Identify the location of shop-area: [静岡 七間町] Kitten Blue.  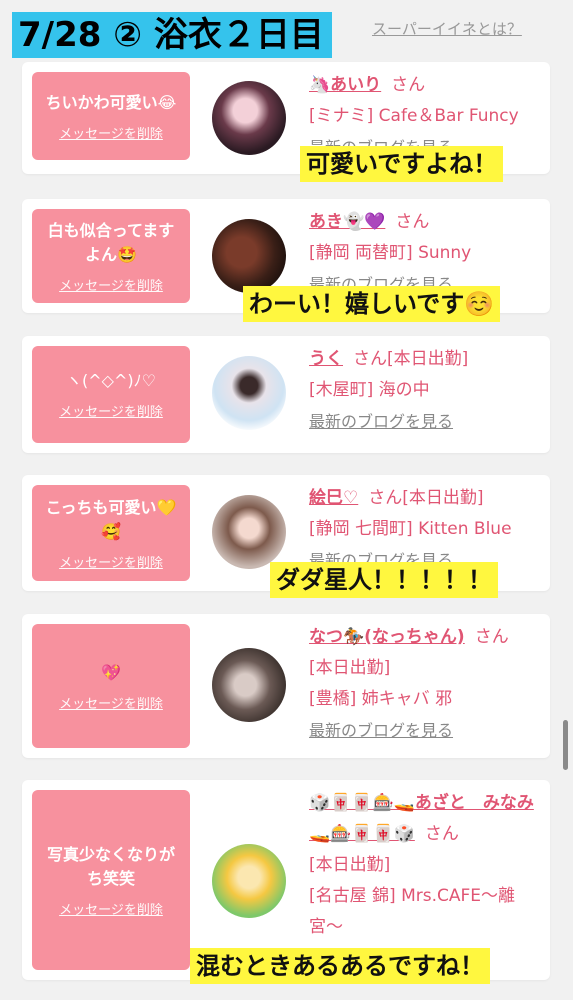
(410, 529).